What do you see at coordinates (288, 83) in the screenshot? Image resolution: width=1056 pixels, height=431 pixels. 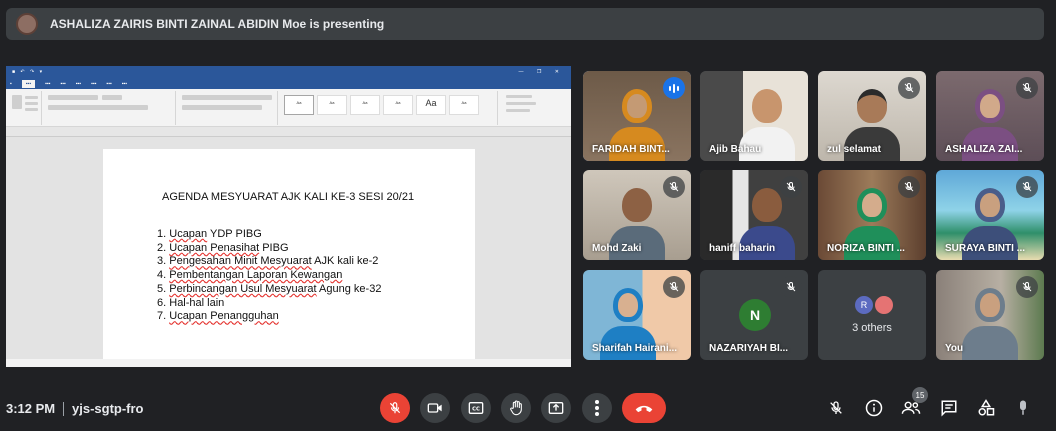 I see `word-ribbon-tabs: ▪ ▪▪▪ ▪▪▪ ▪▪▪ ▪▪▪ ▪▪▪ ▪▪▪ ▪▪▪` at bounding box center [288, 83].